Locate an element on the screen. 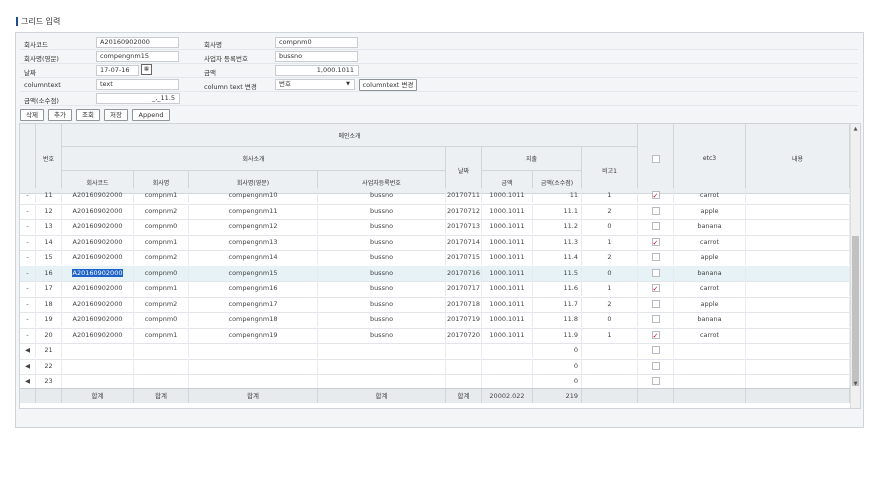  cell-etc3: apple is located at coordinates (710, 211).